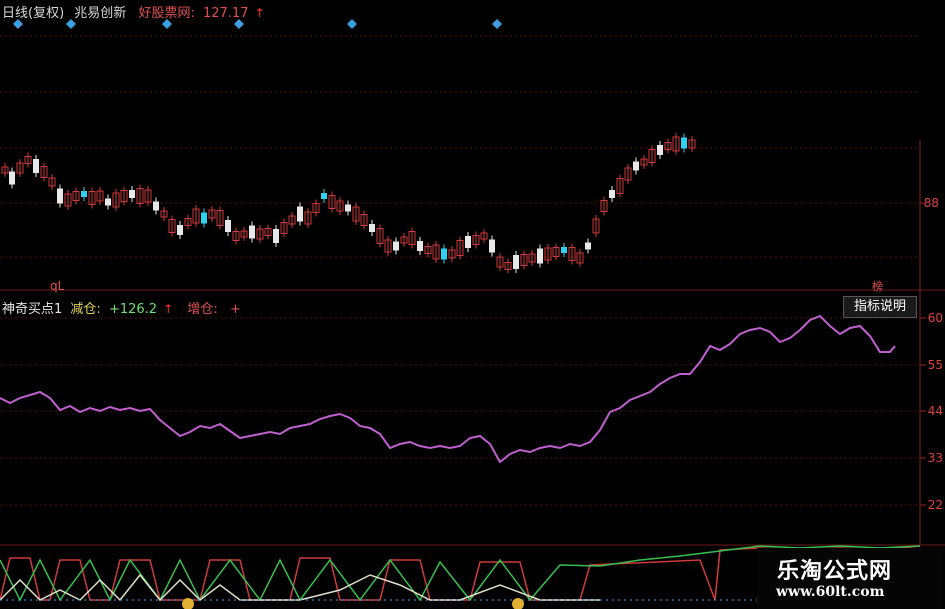  I want to click on watermark-url: www.60lt.com, so click(830, 592).